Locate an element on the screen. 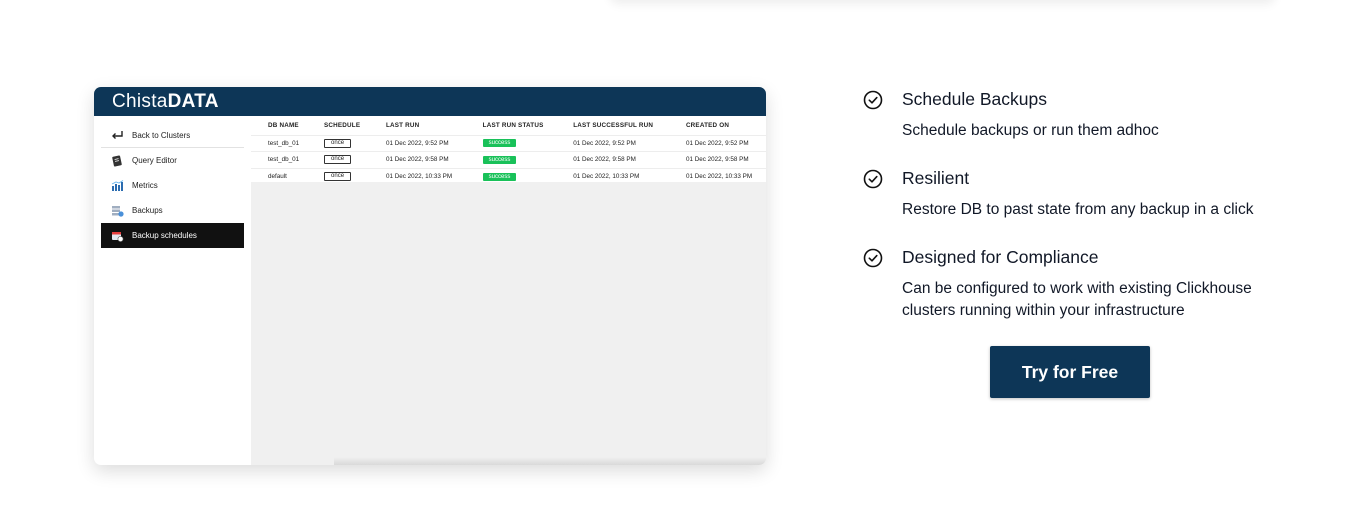  column-header-last-successful-run: LAST SUCCESSFUL RUN is located at coordinates (612, 125).